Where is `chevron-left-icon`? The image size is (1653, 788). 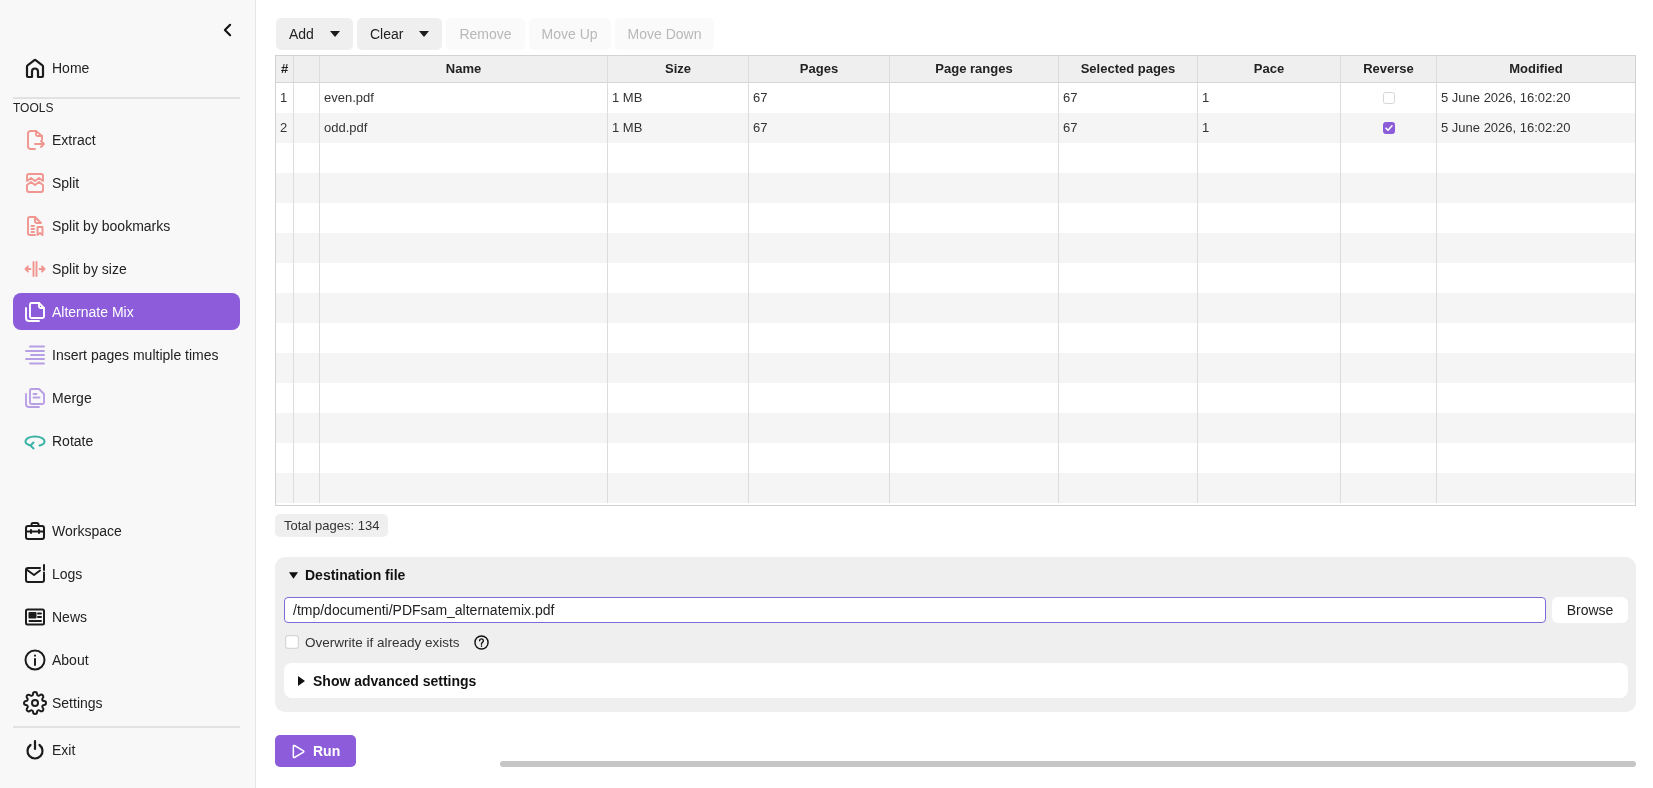 chevron-left-icon is located at coordinates (227, 30).